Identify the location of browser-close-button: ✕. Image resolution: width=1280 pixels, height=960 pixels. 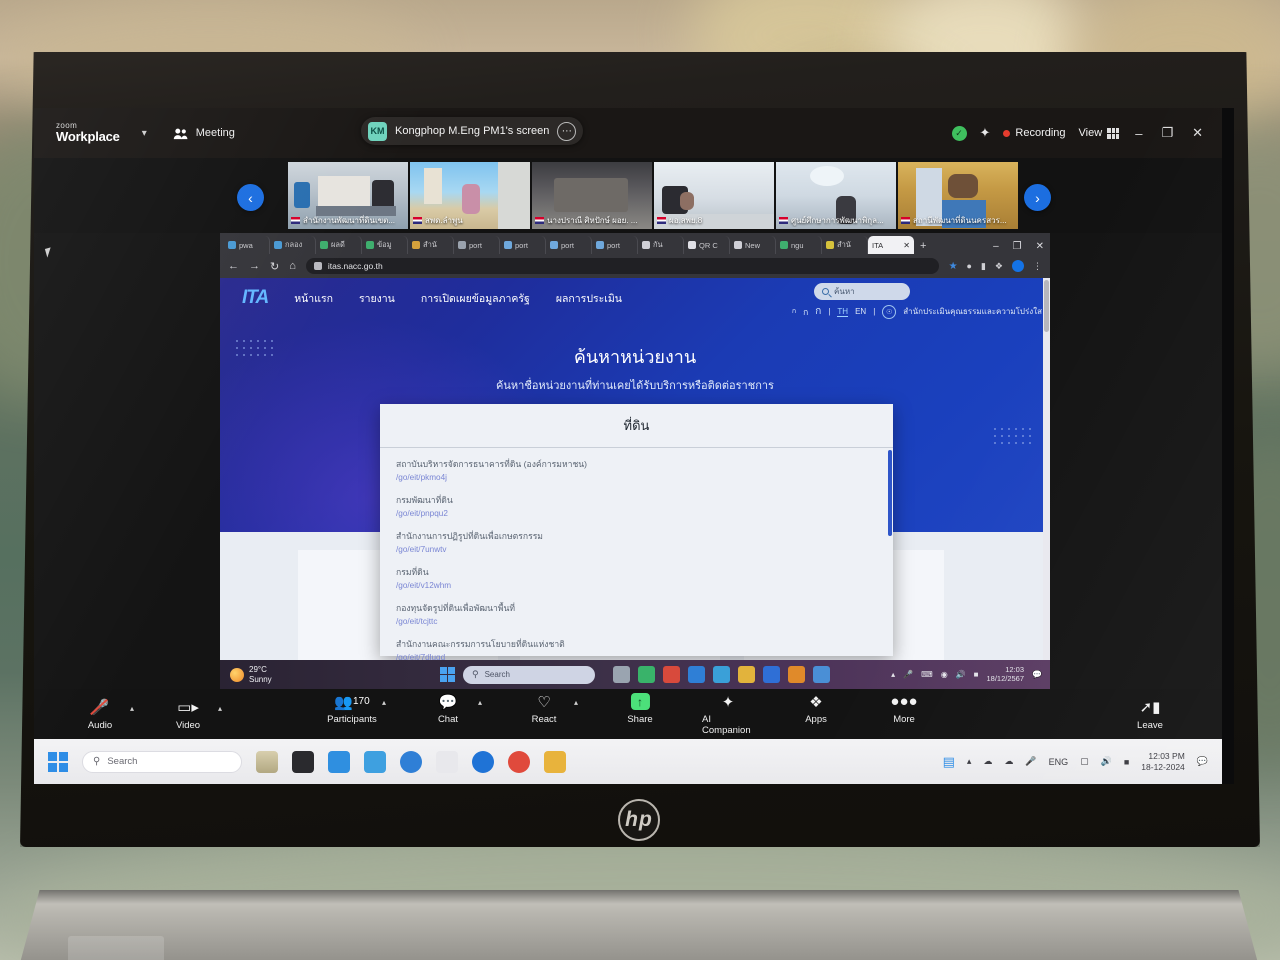
(1040, 246).